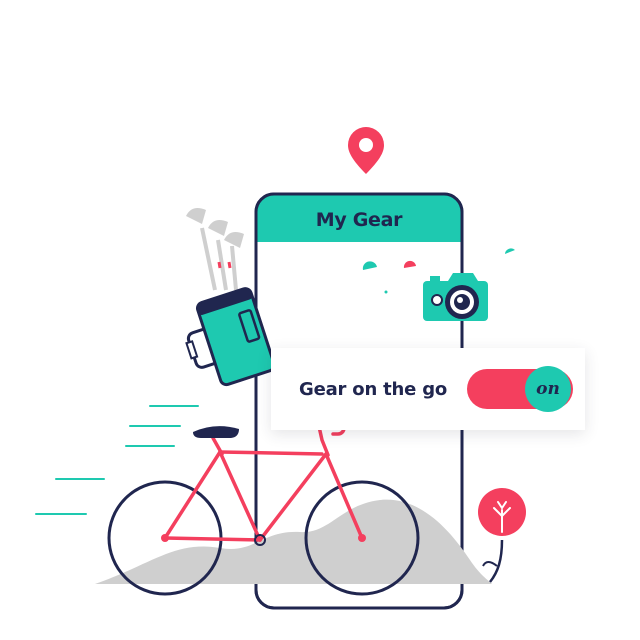  I want to click on speed-lines, so click(117, 460).